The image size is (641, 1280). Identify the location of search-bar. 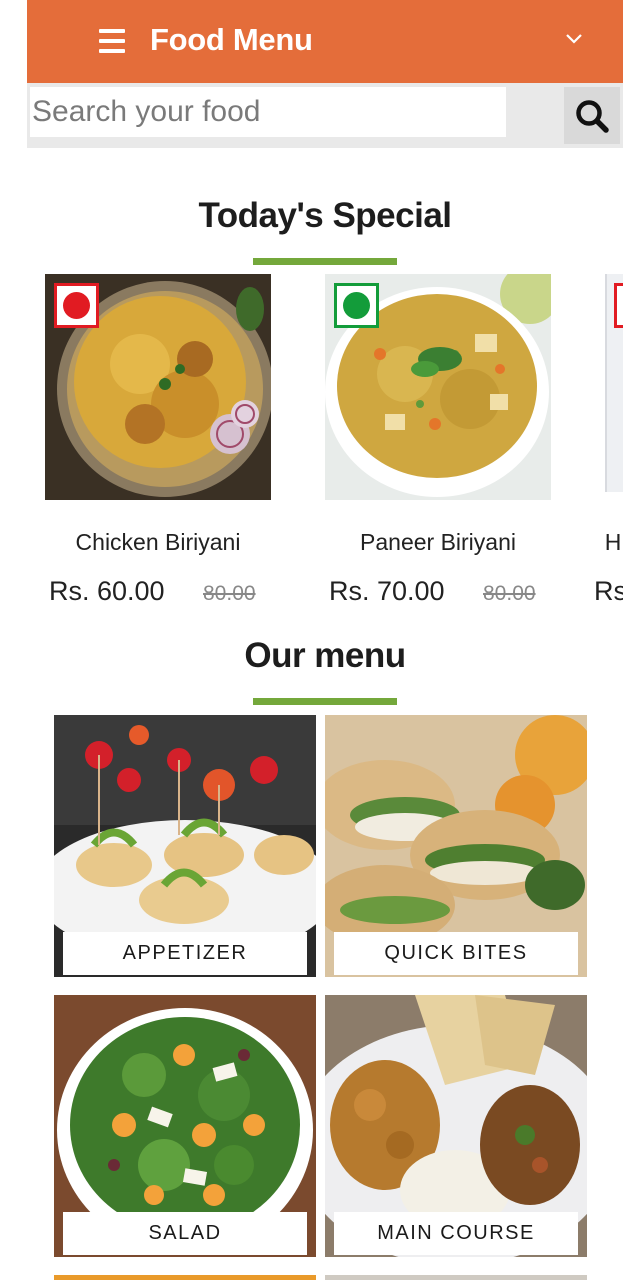
(325, 115).